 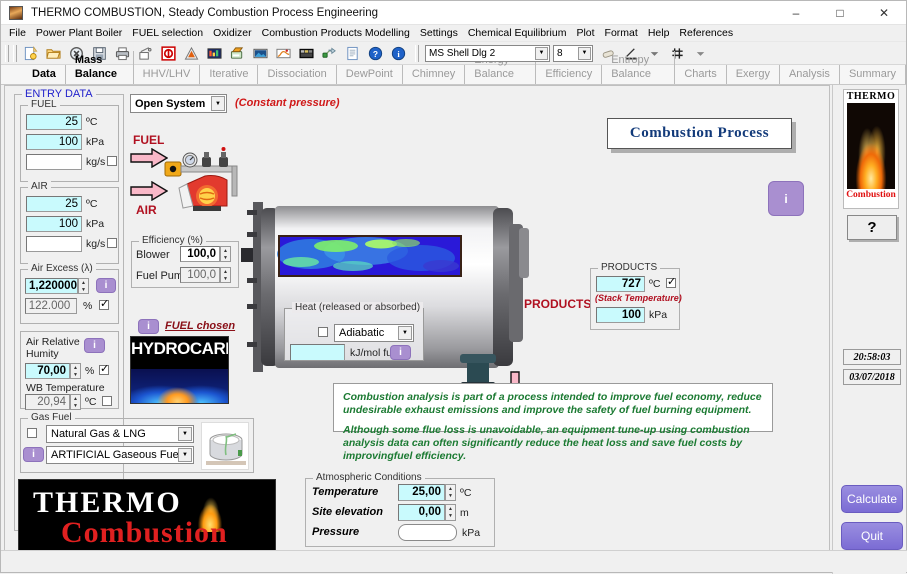 I want to click on menu-oxidizer: Oxidizer, so click(x=232, y=33).